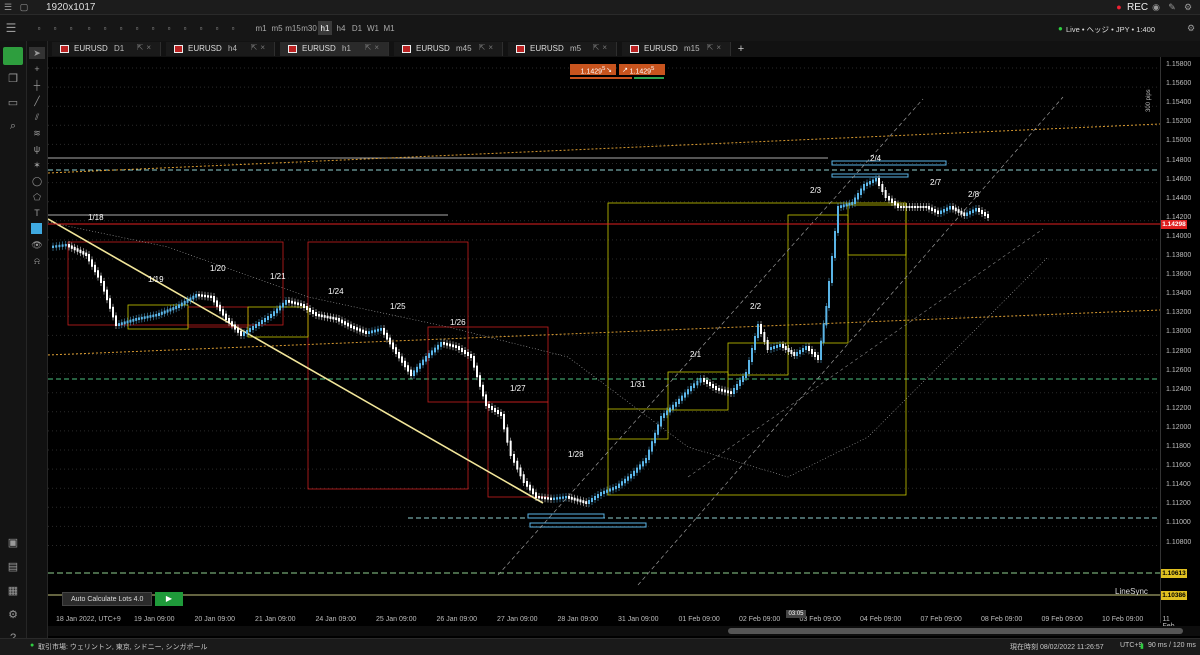  What do you see at coordinates (220, 49) in the screenshot?
I see `tab-eurusd-h4: EURUSD h4 ⇱×` at bounding box center [220, 49].